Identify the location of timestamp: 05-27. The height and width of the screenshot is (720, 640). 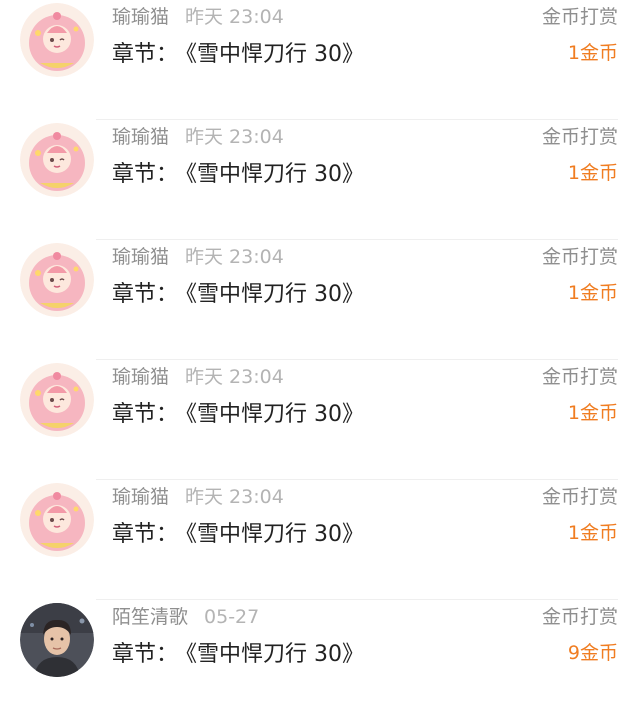
(232, 617).